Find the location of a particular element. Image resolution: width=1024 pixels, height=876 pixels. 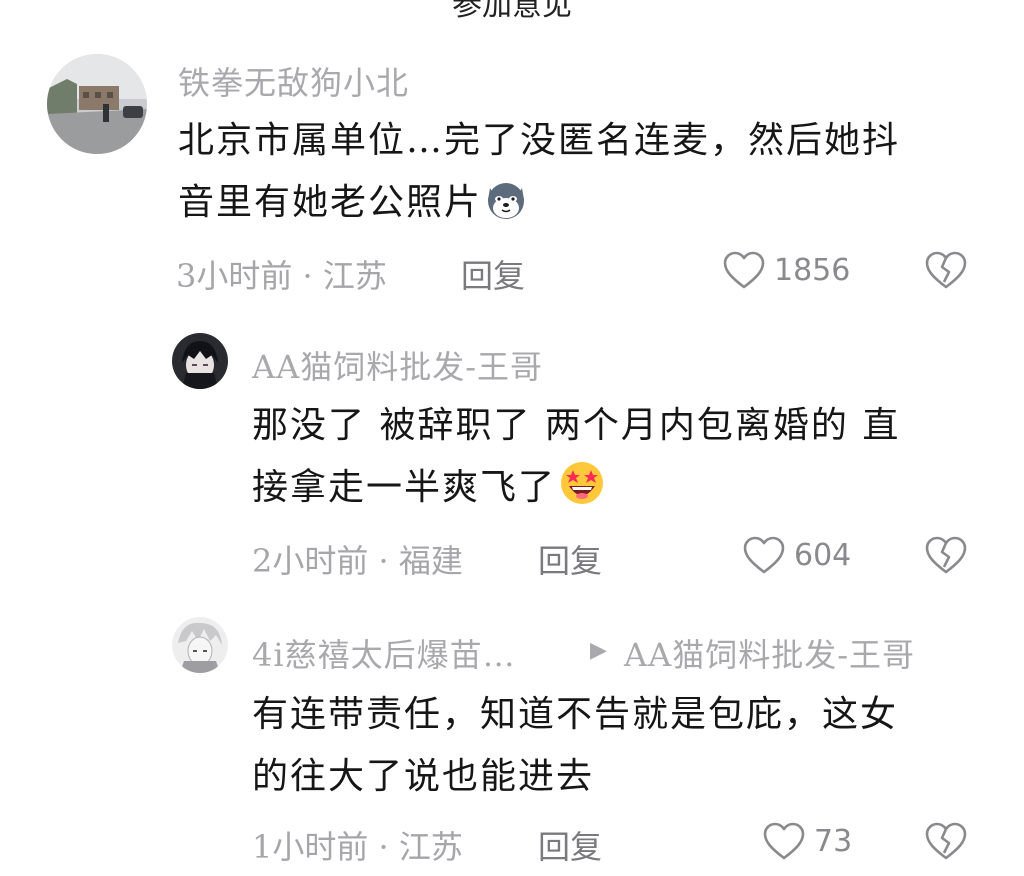

husky-dog-emoji is located at coordinates (506, 210).